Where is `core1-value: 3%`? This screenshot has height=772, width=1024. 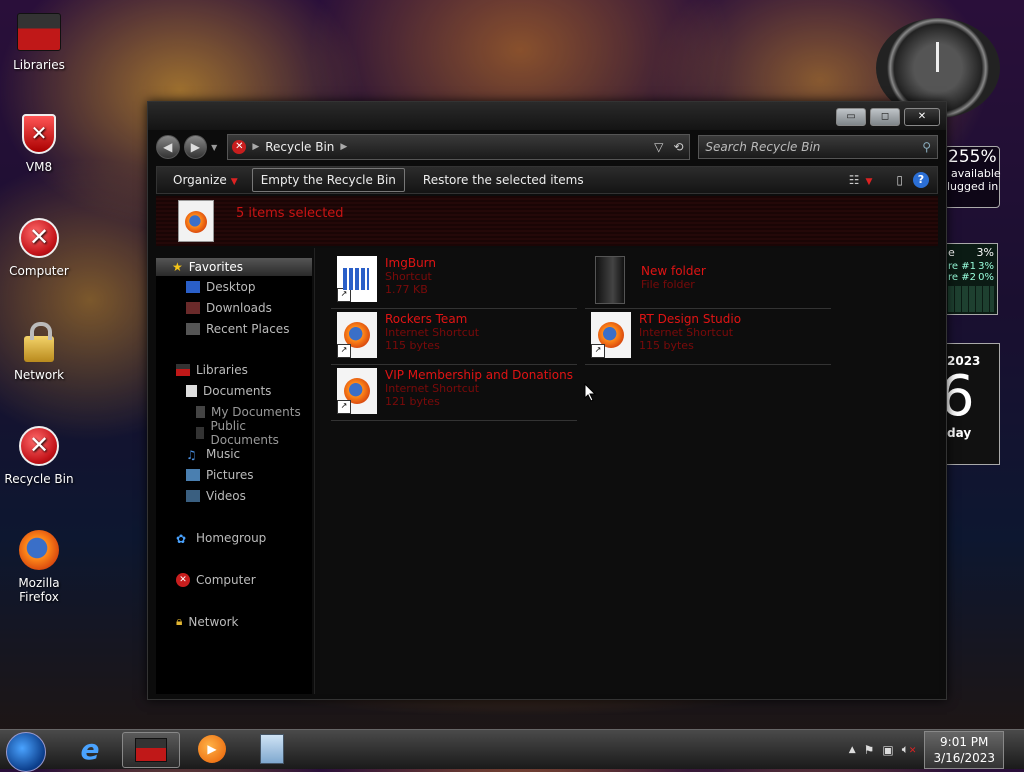
core1-value: 3% is located at coordinates (986, 266).